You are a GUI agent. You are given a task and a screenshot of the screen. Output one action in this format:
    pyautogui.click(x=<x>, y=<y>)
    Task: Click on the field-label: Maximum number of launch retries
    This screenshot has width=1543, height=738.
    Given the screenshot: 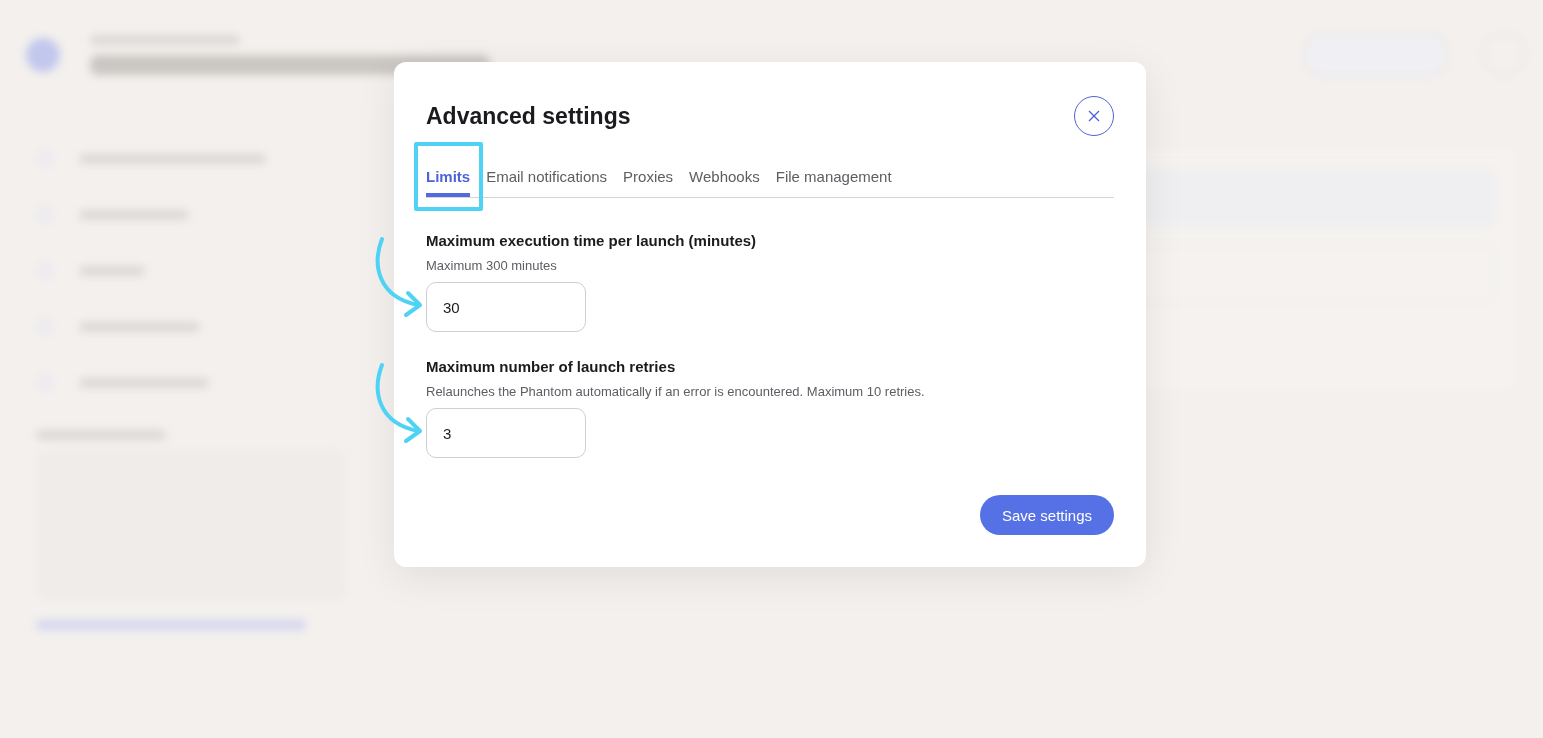 What is the action you would take?
    pyautogui.click(x=551, y=366)
    